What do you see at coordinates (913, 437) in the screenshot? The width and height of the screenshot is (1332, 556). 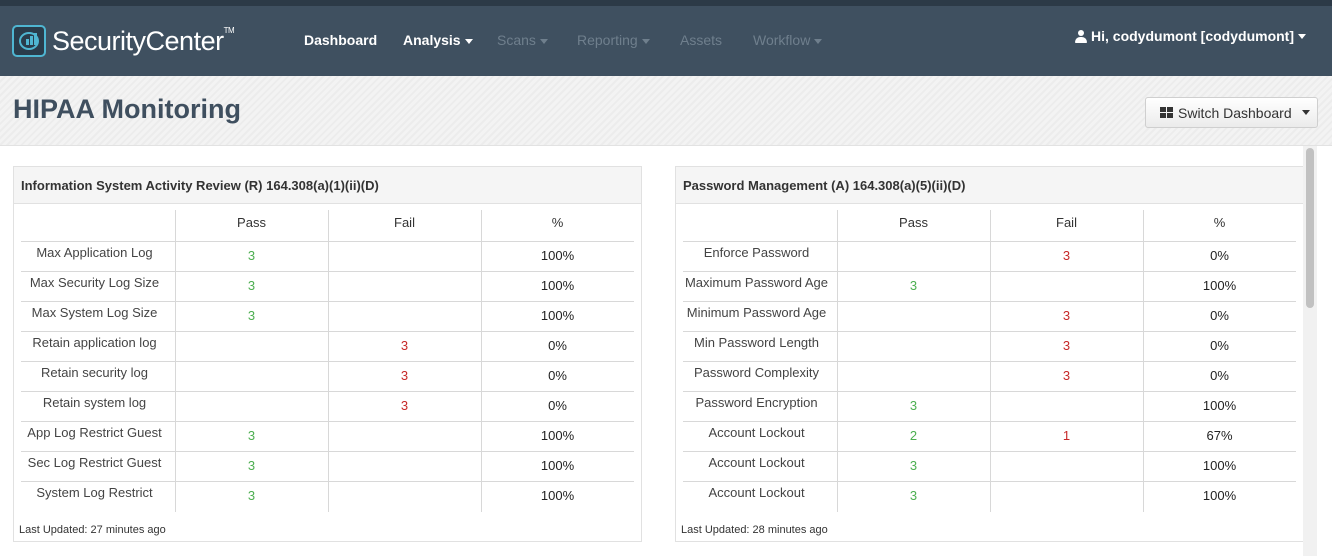 I see `pass-count: 2` at bounding box center [913, 437].